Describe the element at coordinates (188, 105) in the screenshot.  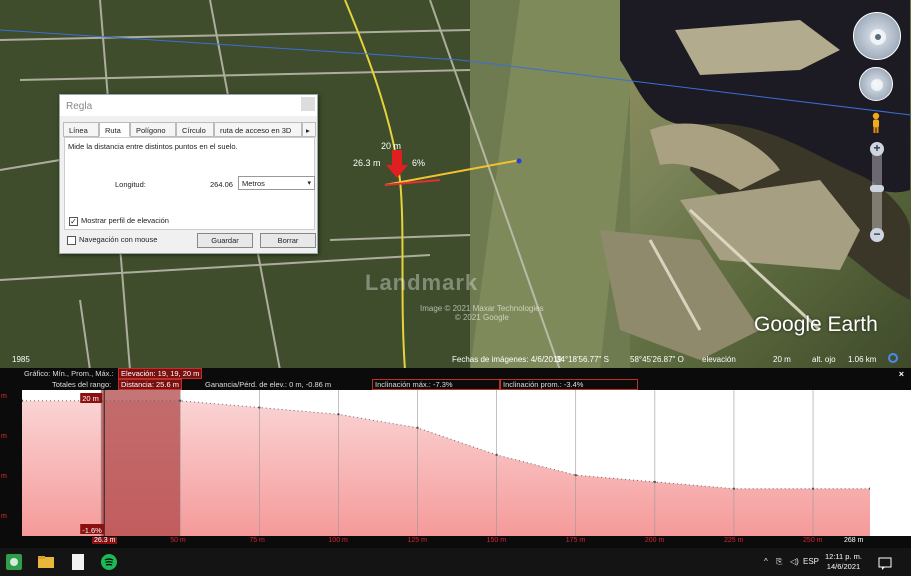
I see `ruler-title: Regla` at that location.